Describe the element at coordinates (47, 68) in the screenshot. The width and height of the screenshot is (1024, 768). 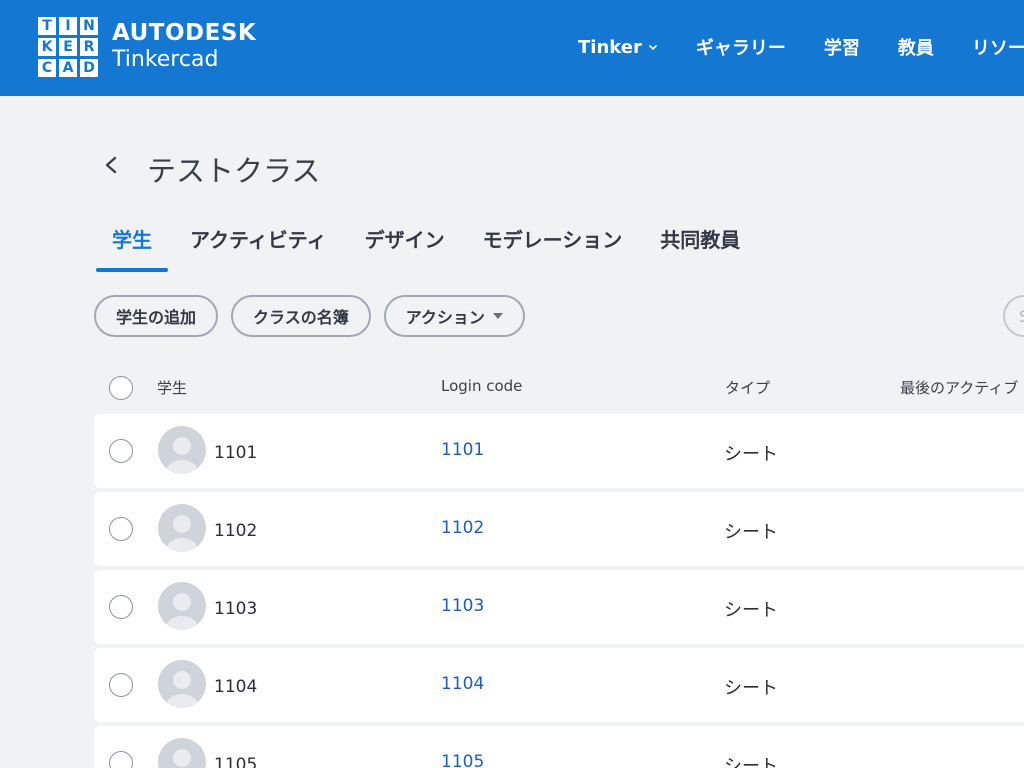
I see `logo-letter: C` at that location.